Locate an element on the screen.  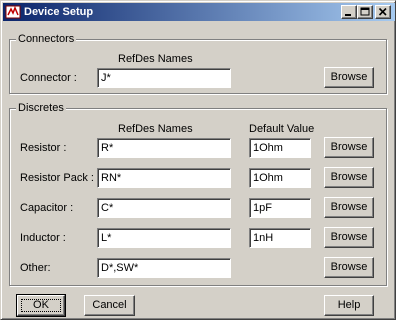
connector-browse-button: Browse is located at coordinates (349, 77).